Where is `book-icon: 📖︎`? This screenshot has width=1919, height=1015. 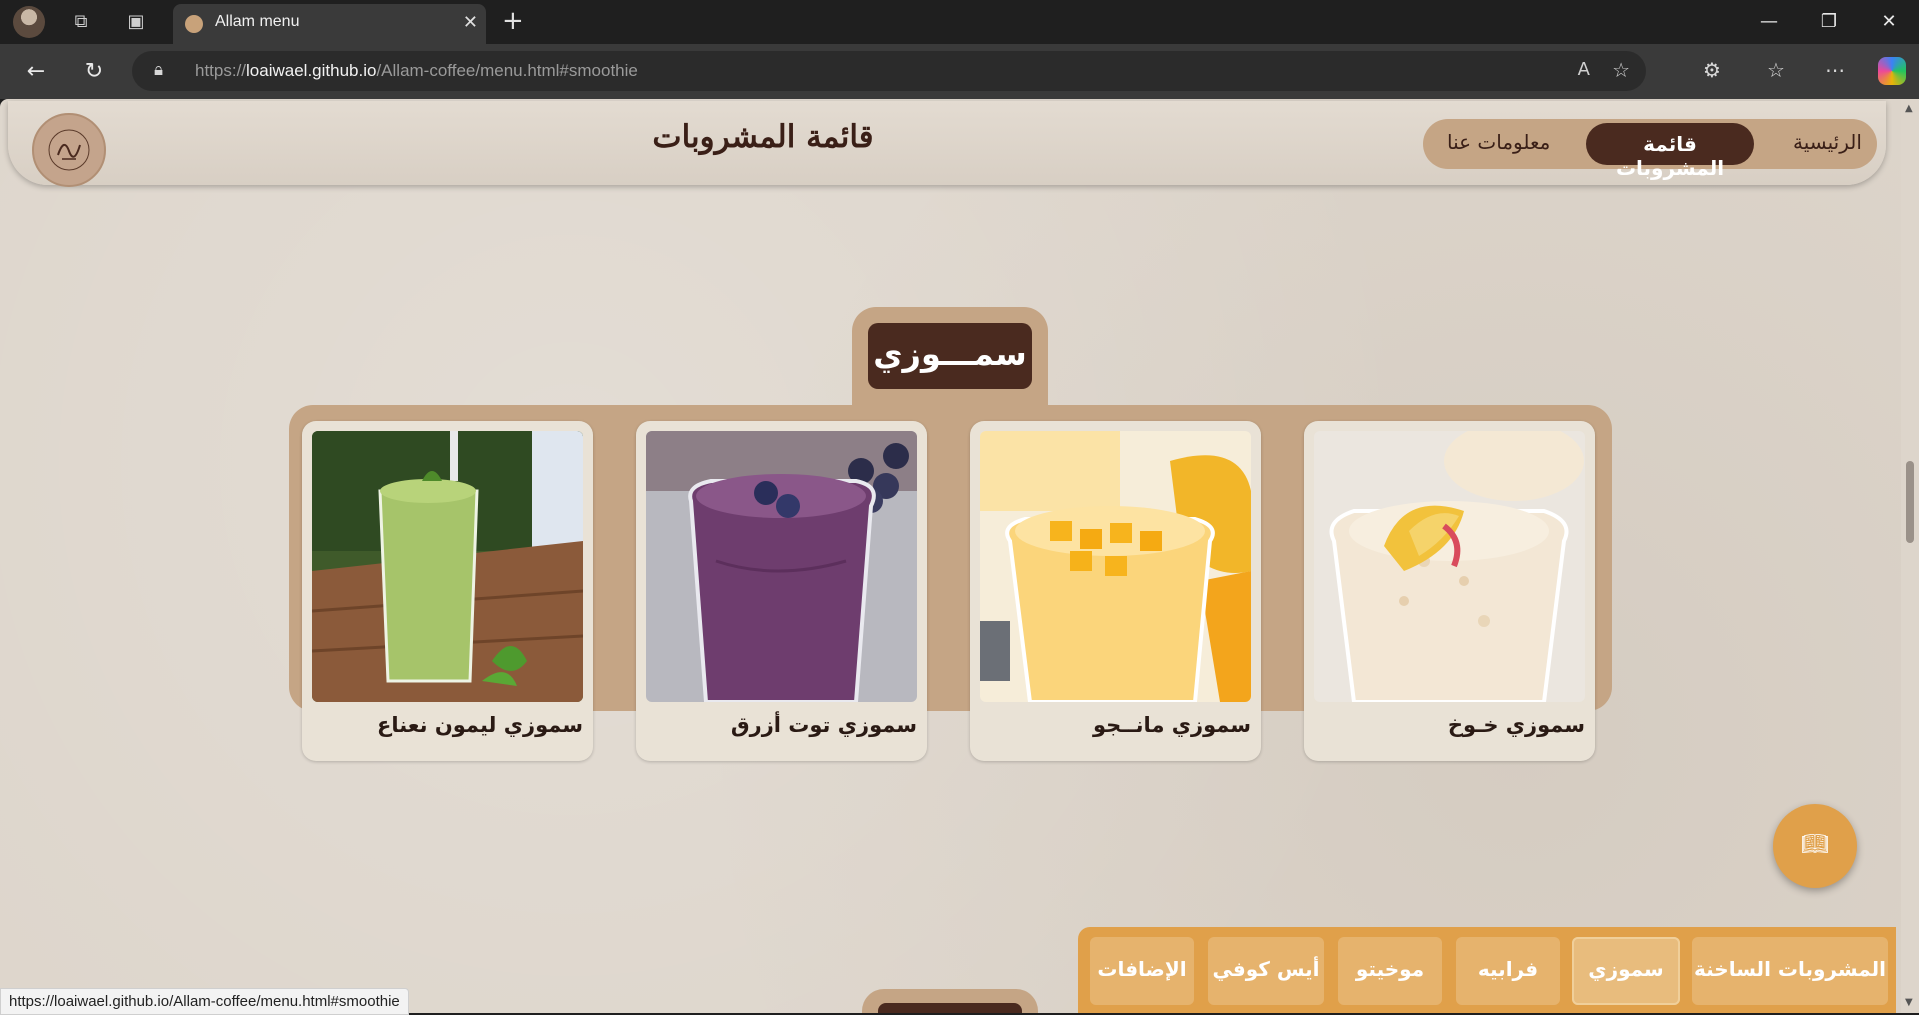
book-icon: 📖︎ is located at coordinates (1815, 844).